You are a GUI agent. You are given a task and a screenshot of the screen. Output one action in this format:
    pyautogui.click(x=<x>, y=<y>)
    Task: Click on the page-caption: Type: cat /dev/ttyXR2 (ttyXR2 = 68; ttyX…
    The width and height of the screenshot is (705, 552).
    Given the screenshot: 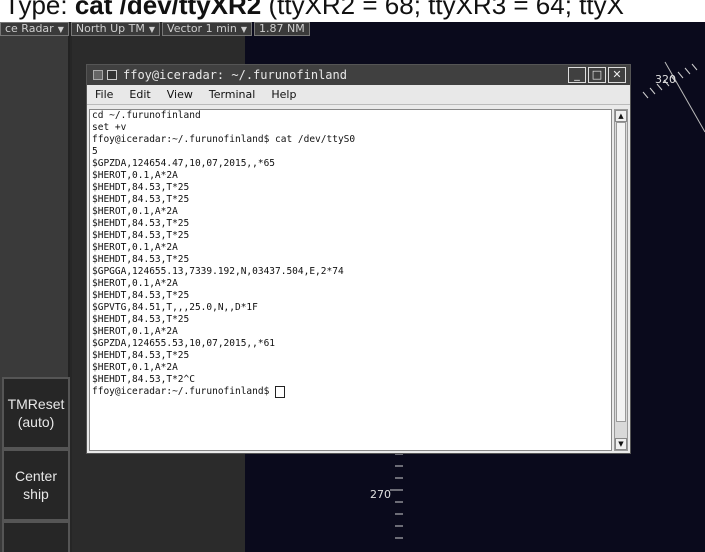 What is the action you would take?
    pyautogui.click(x=352, y=11)
    